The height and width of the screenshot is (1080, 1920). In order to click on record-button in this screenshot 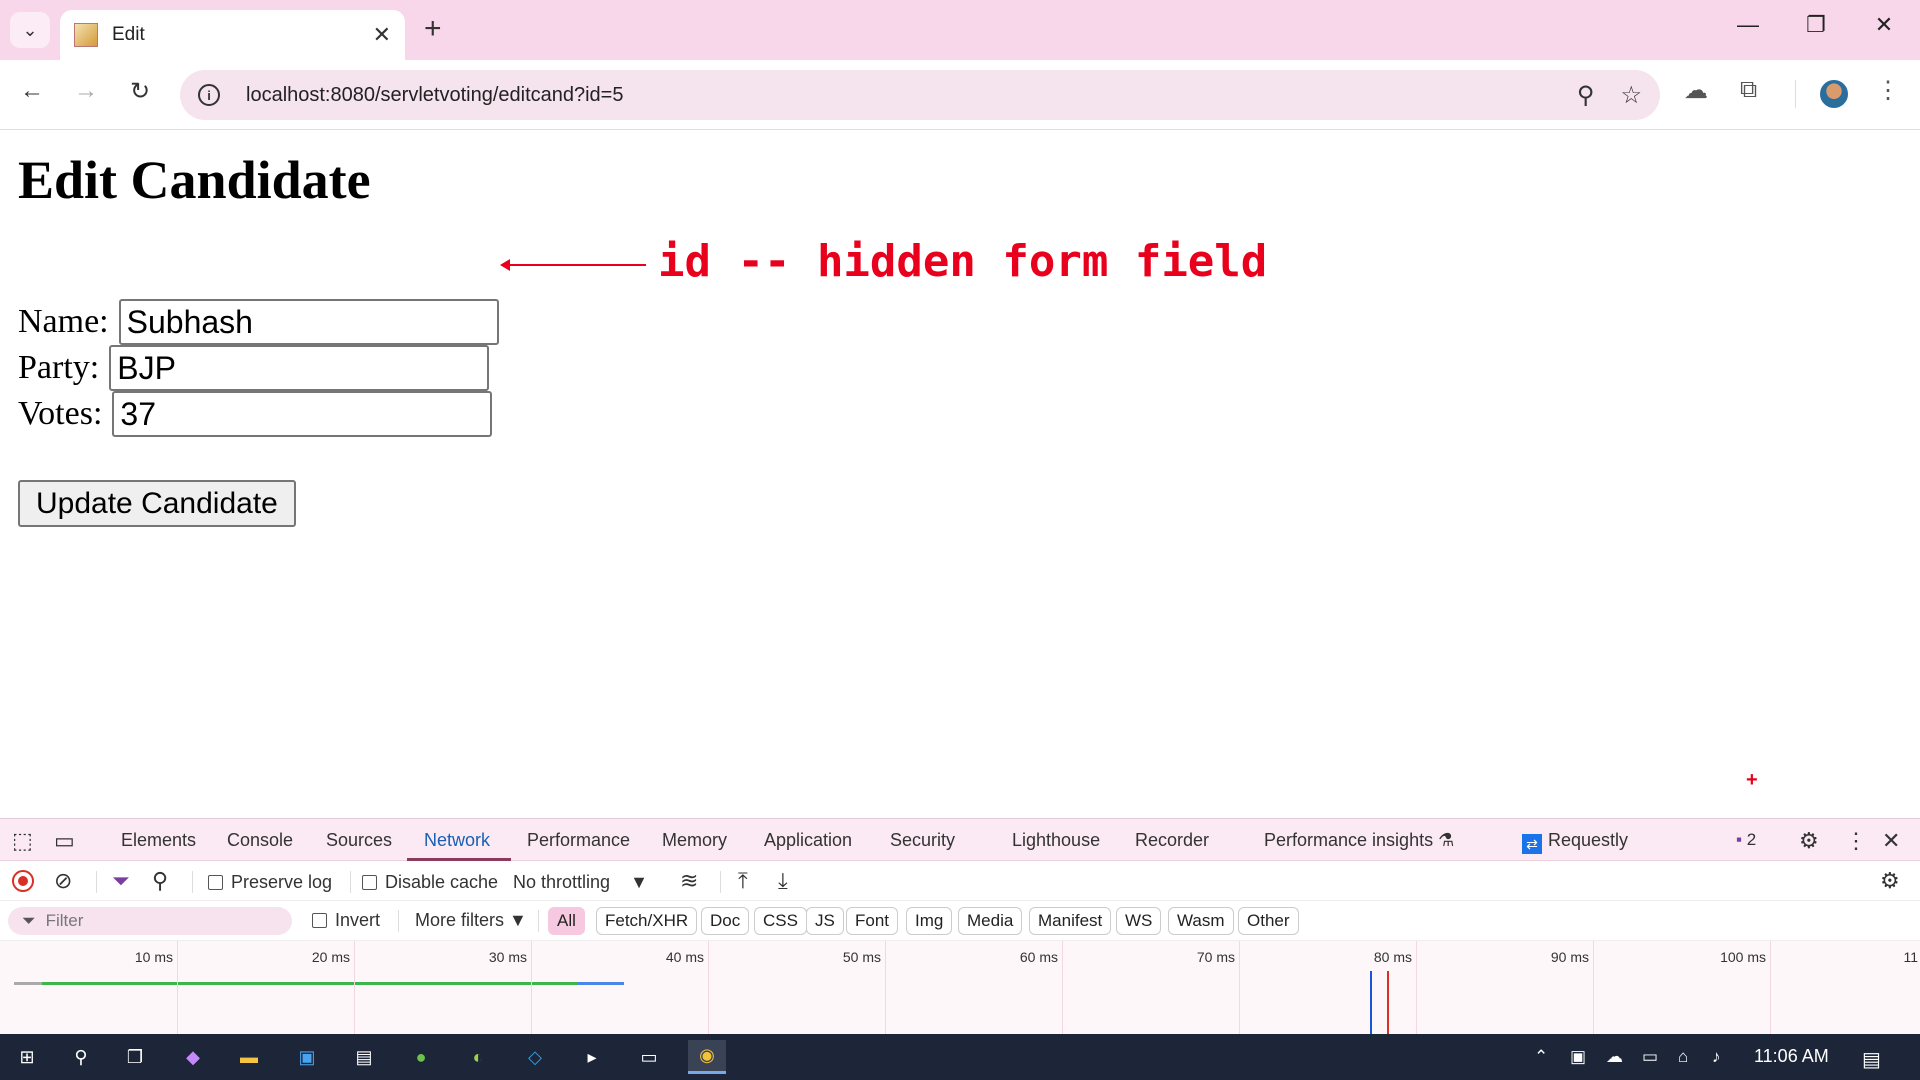, I will do `click(23, 881)`.